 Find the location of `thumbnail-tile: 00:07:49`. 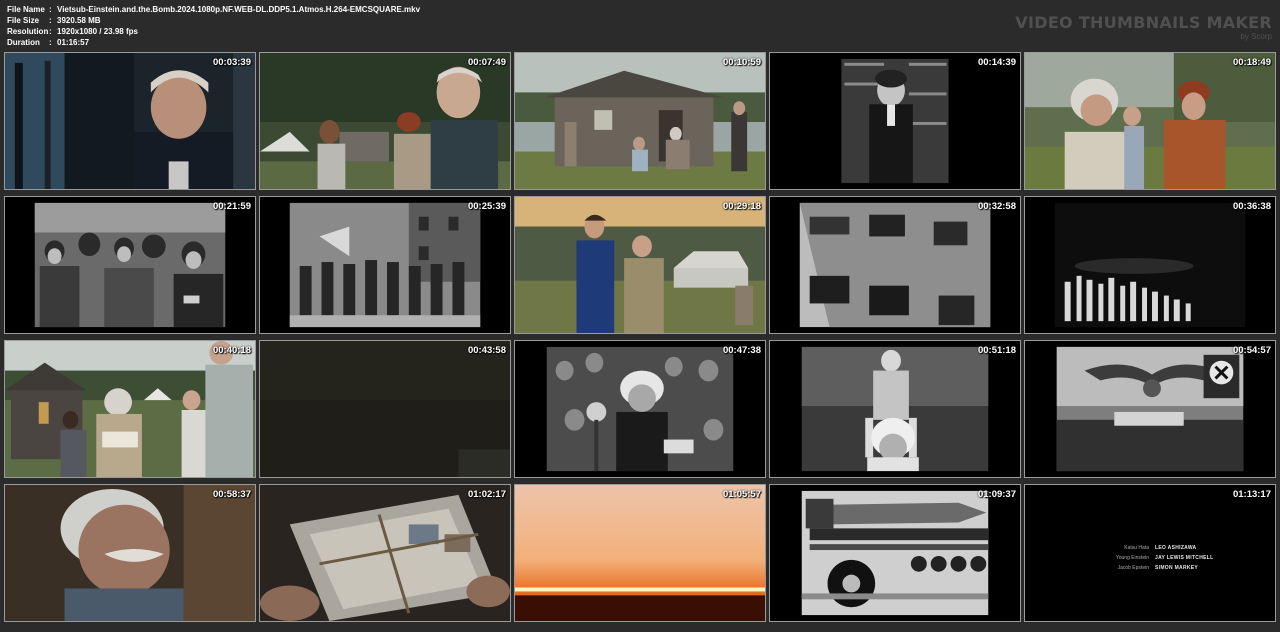

thumbnail-tile: 00:07:49 is located at coordinates (385, 121).